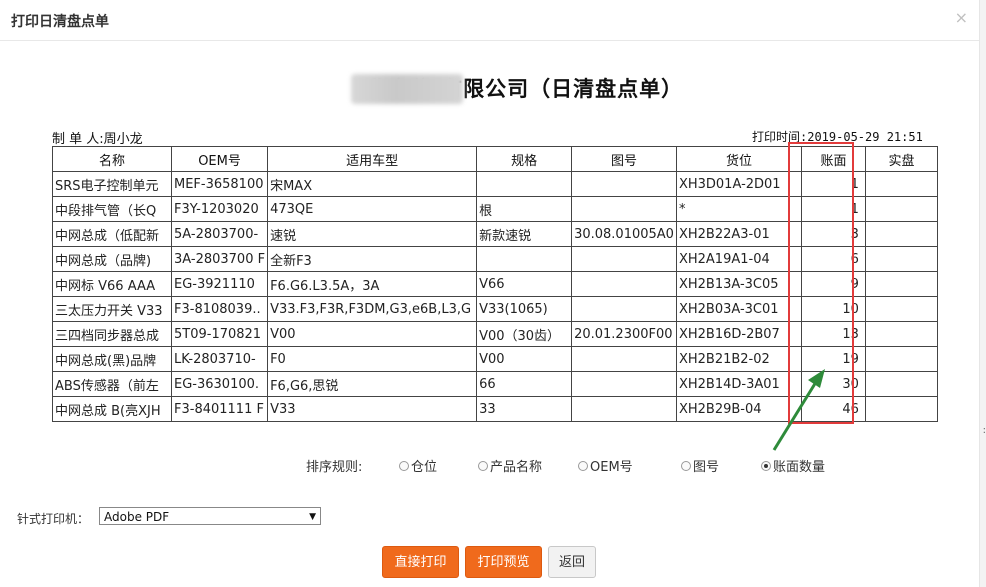 This screenshot has height=587, width=986. What do you see at coordinates (503, 562) in the screenshot?
I see `preview-button: 打印预览` at bounding box center [503, 562].